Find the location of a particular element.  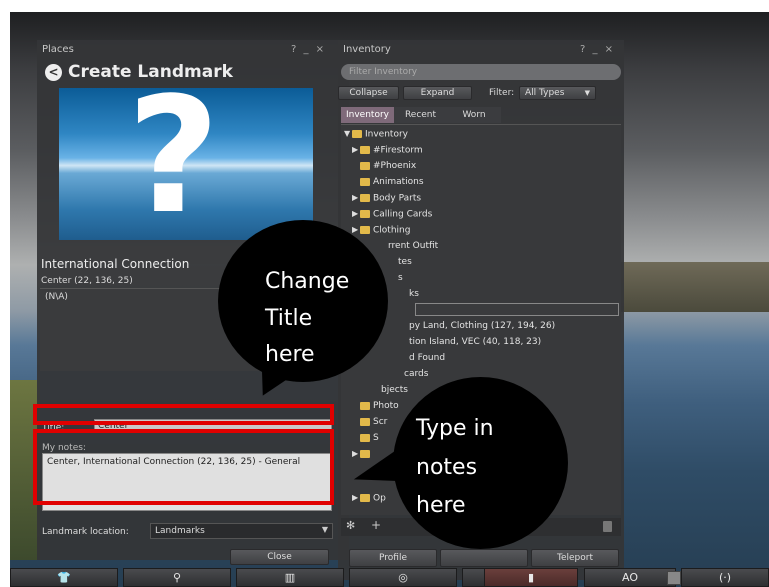

list-item: ks is located at coordinates (414, 294).